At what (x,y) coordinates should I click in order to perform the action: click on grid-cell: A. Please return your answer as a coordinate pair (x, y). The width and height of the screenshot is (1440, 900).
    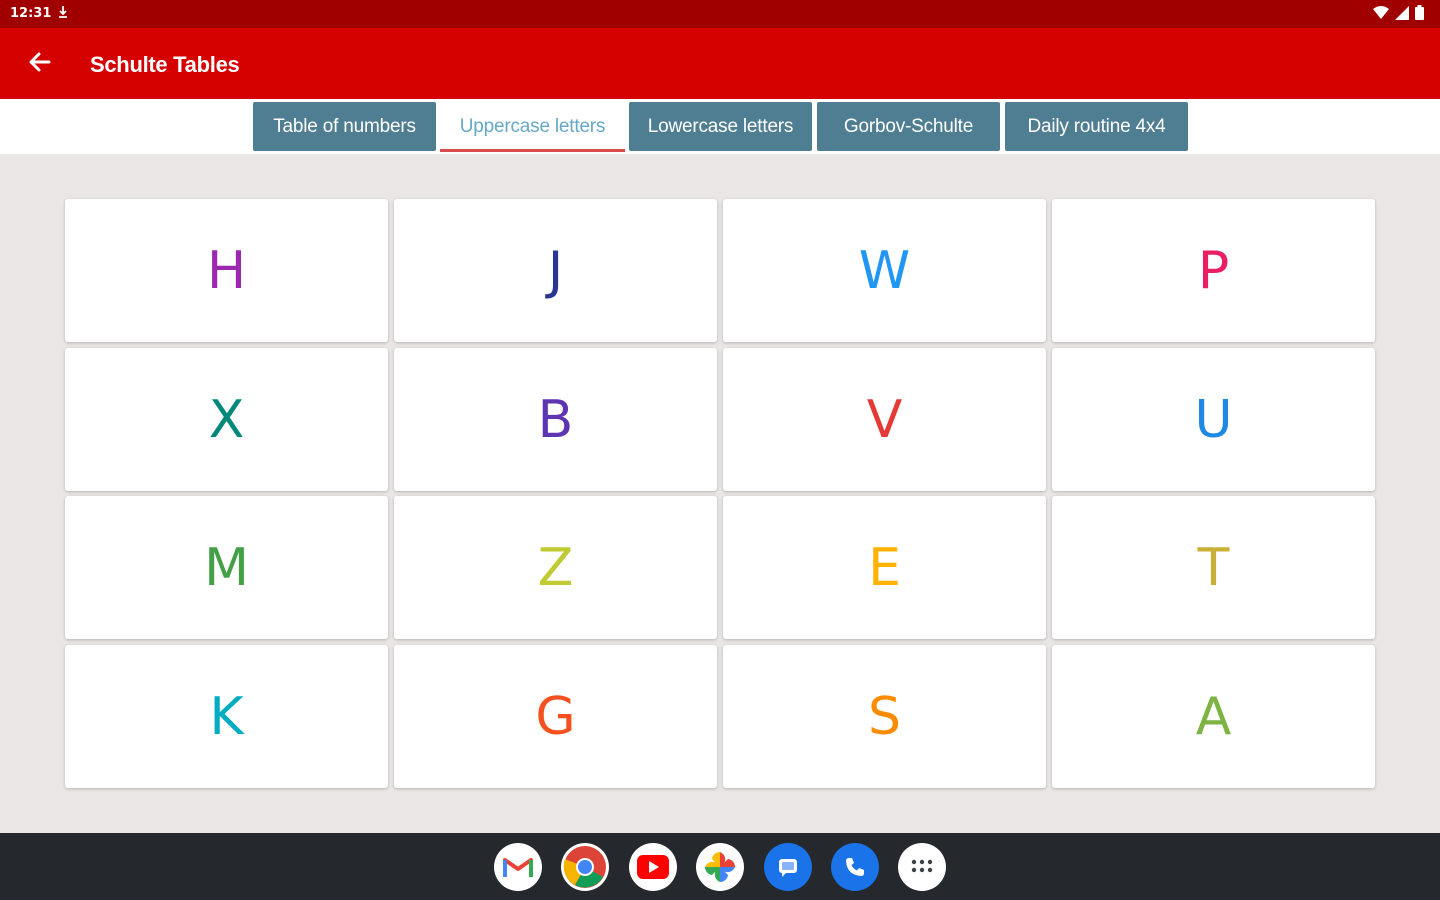
    Looking at the image, I should click on (1213, 716).